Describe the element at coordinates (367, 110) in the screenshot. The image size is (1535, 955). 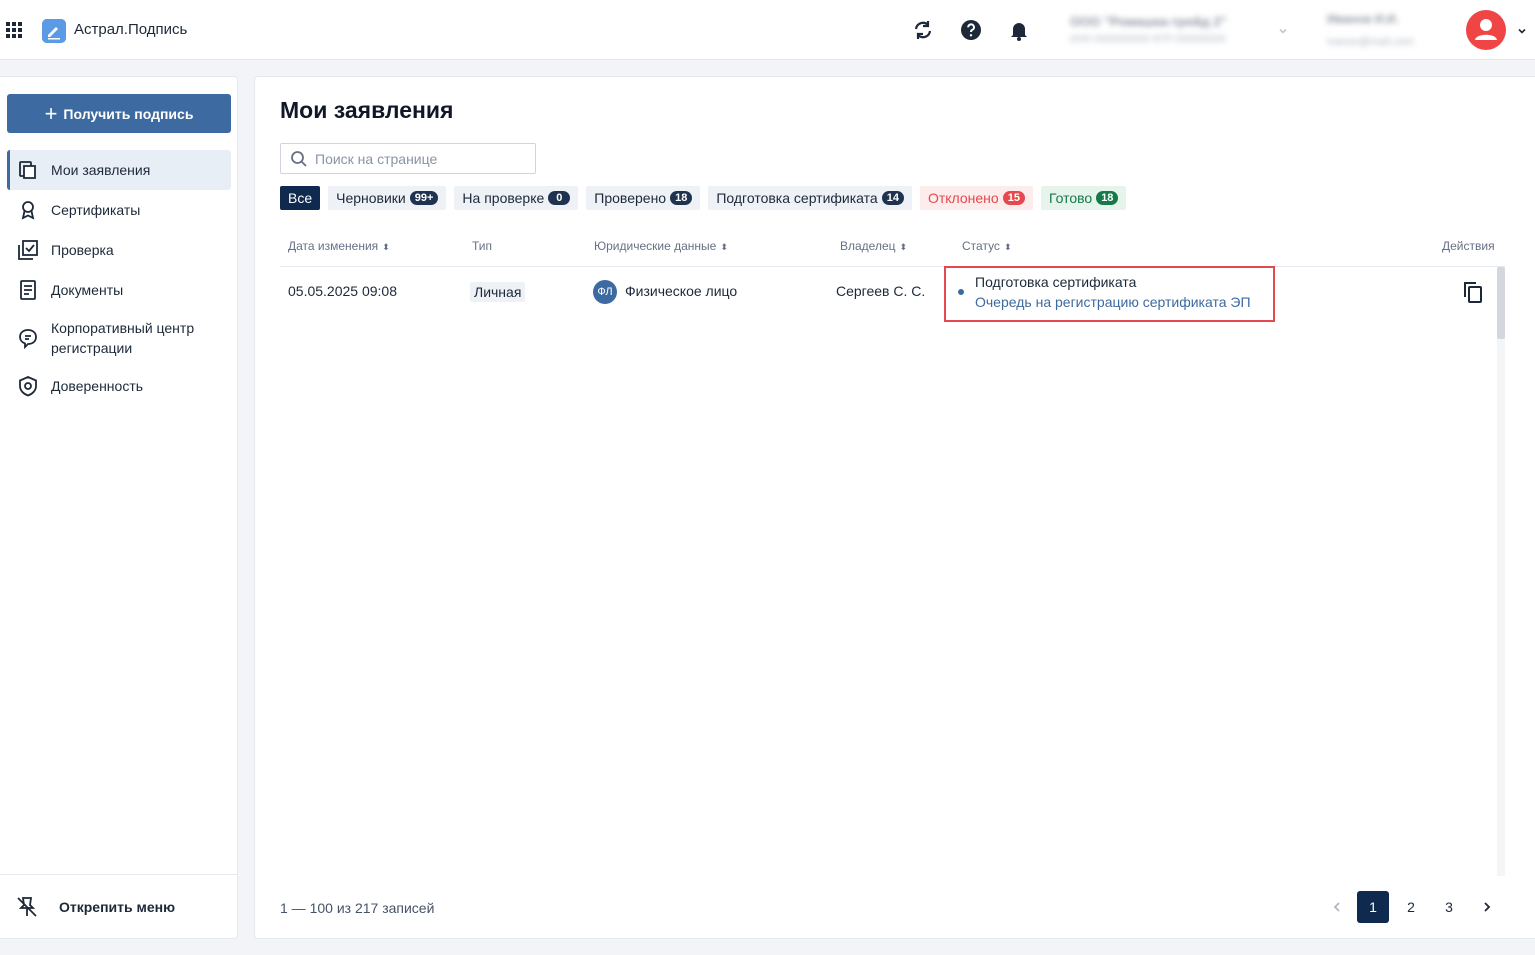
I see `page-title: Мои заявления` at that location.